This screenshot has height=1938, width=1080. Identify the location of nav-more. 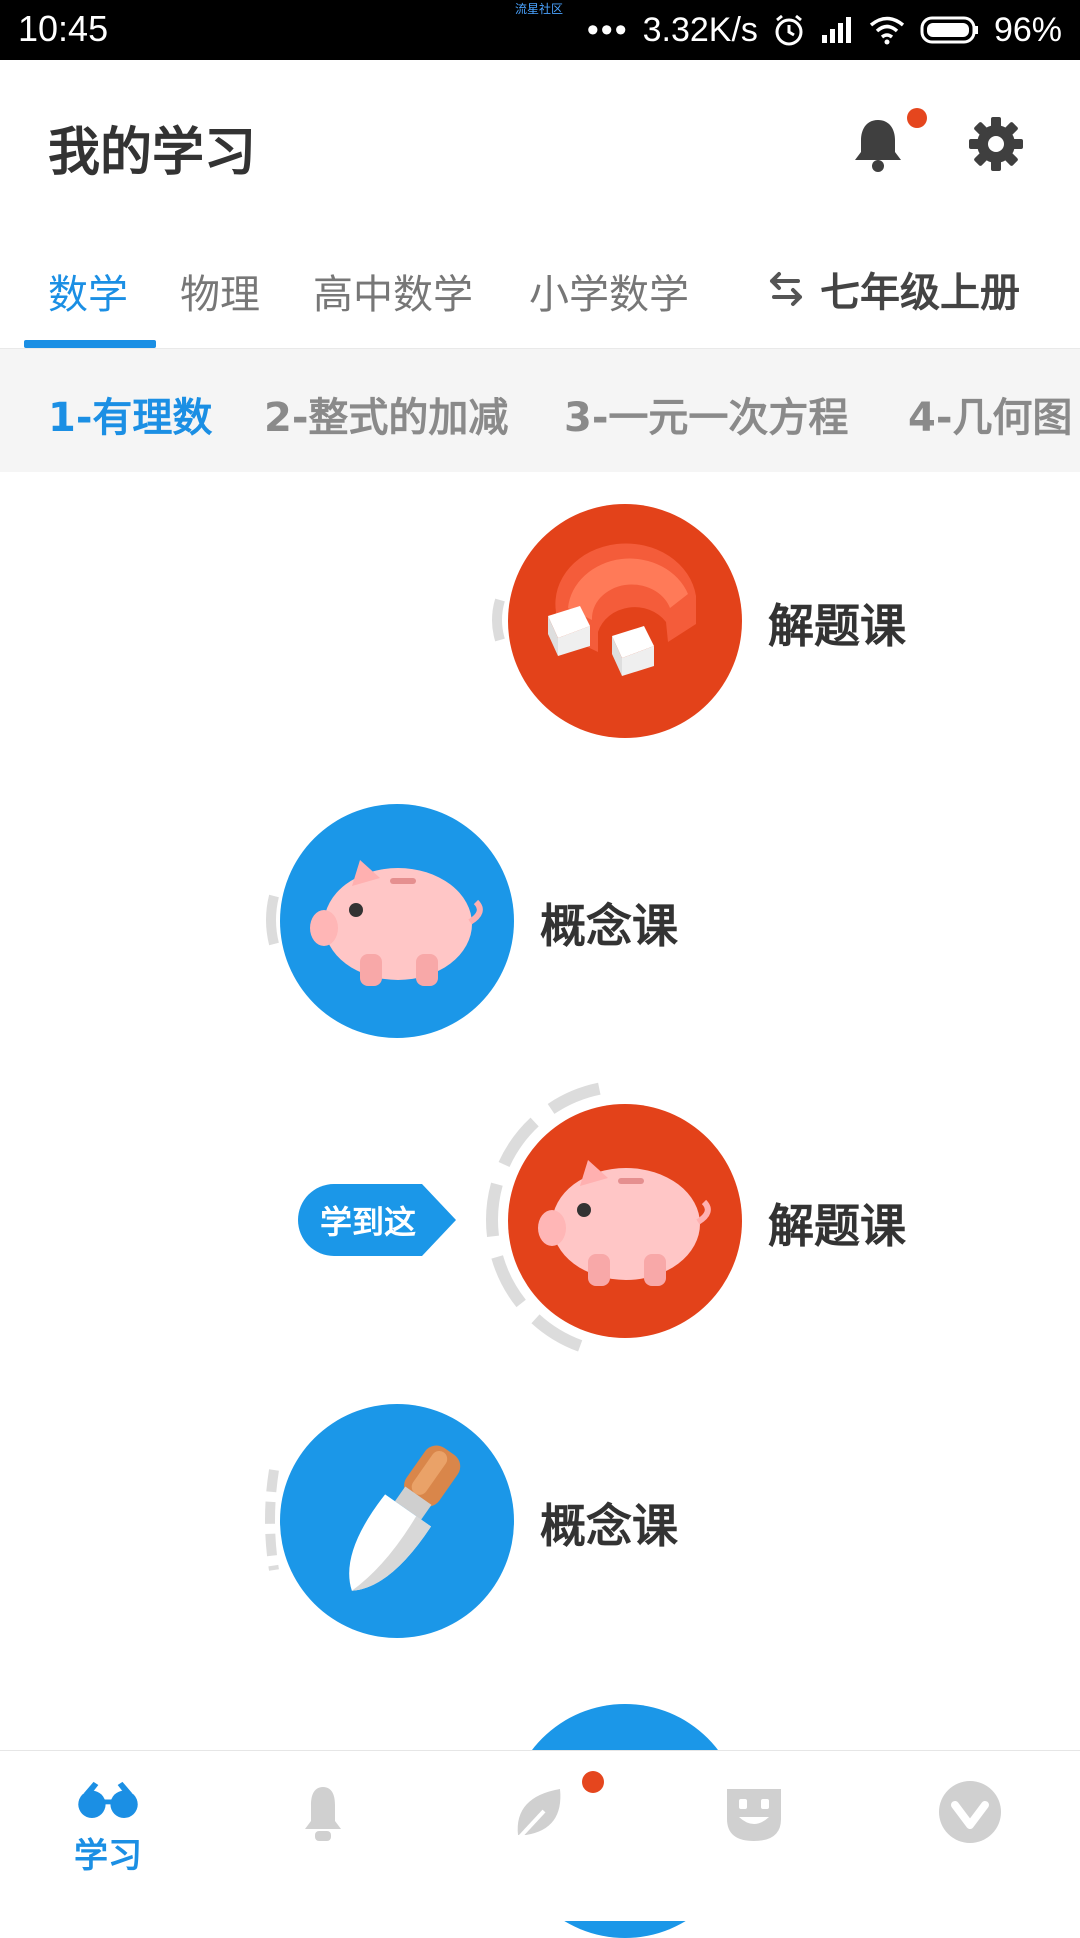
(970, 1827).